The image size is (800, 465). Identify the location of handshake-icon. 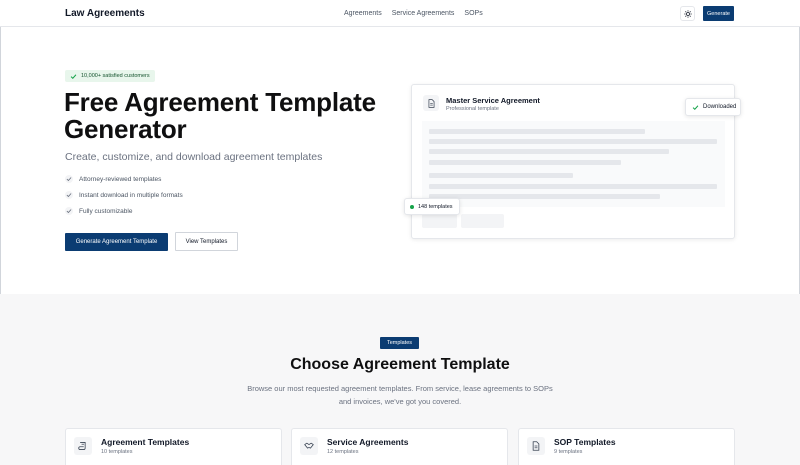
(309, 446).